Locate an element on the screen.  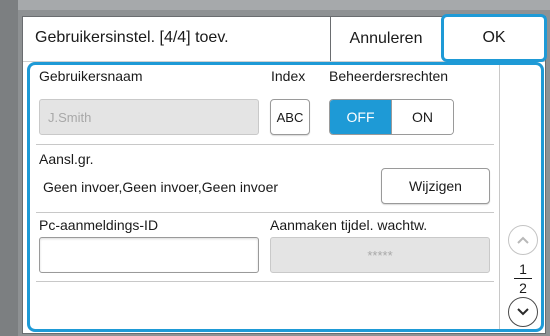
ok-button: OK is located at coordinates (494, 38).